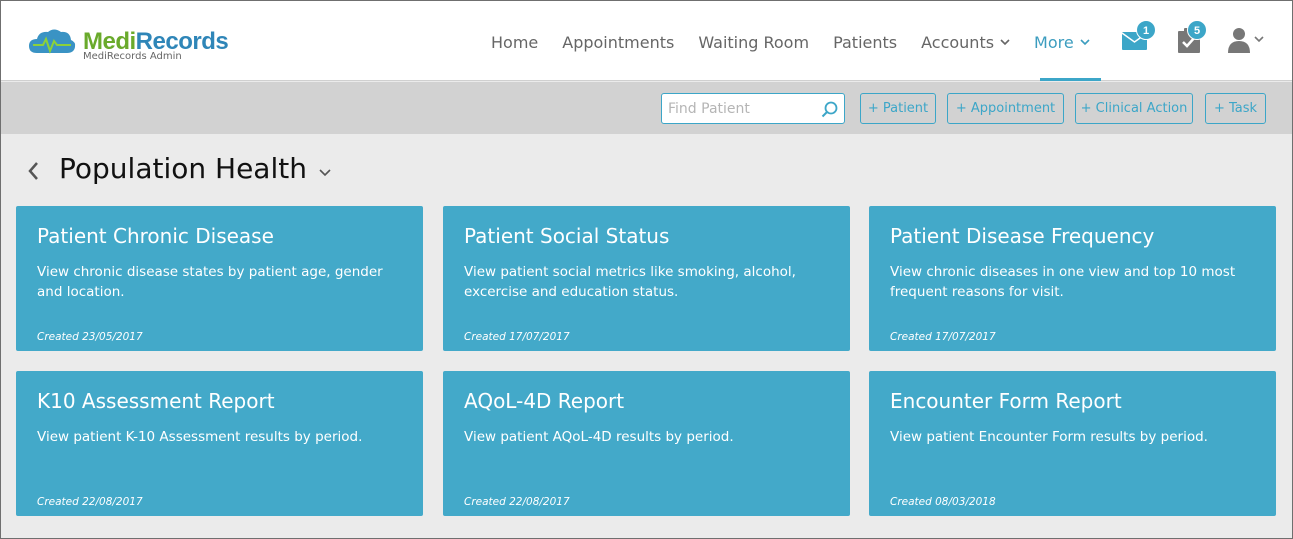  I want to click on tasks-count-badge: 5, so click(1197, 30).